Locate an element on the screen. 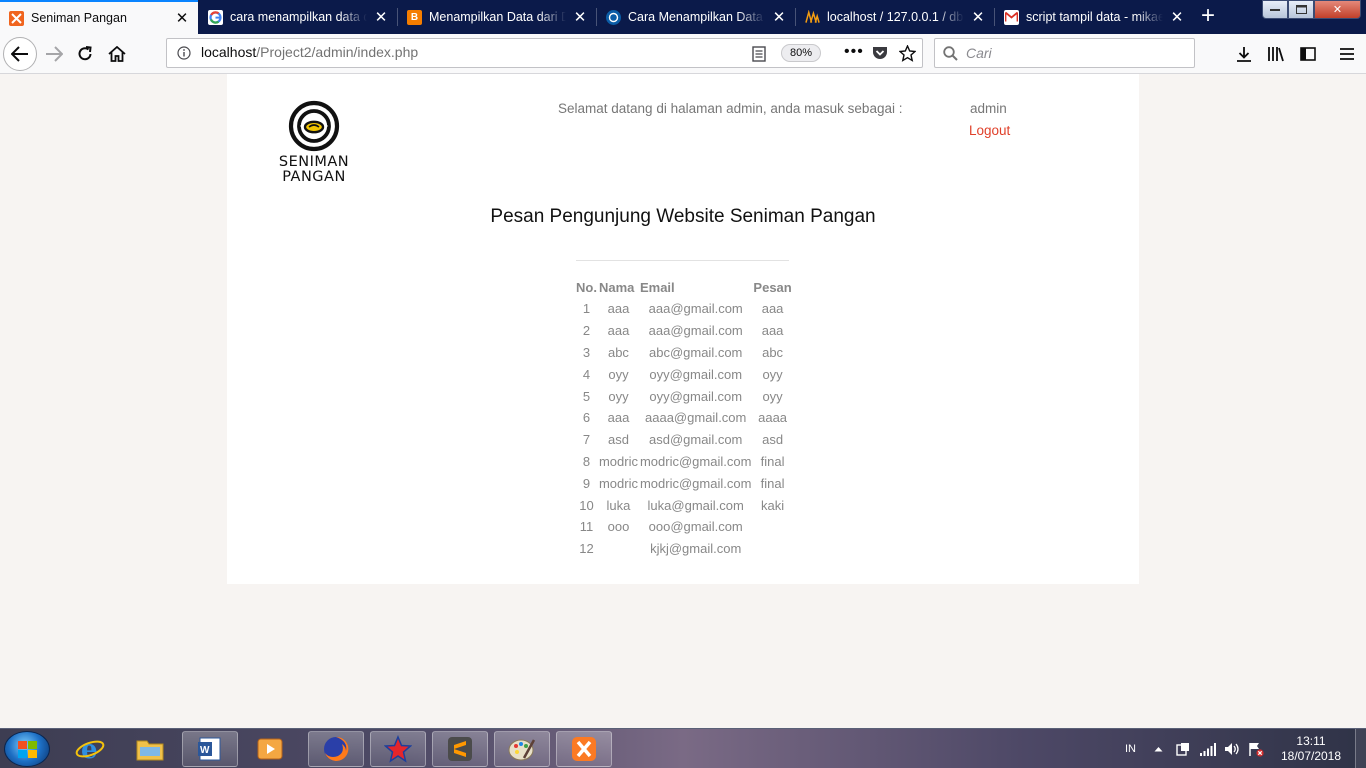  pocket-icon is located at coordinates (880, 53).